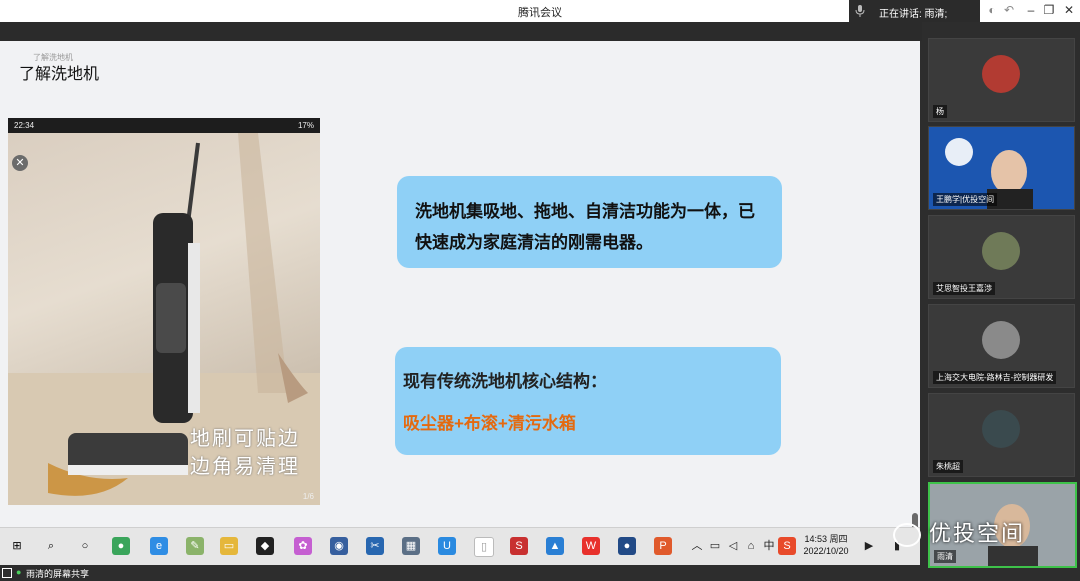 This screenshot has height=581, width=1080. Describe the element at coordinates (339, 546) in the screenshot. I see `app-icon-3: ◉` at that location.